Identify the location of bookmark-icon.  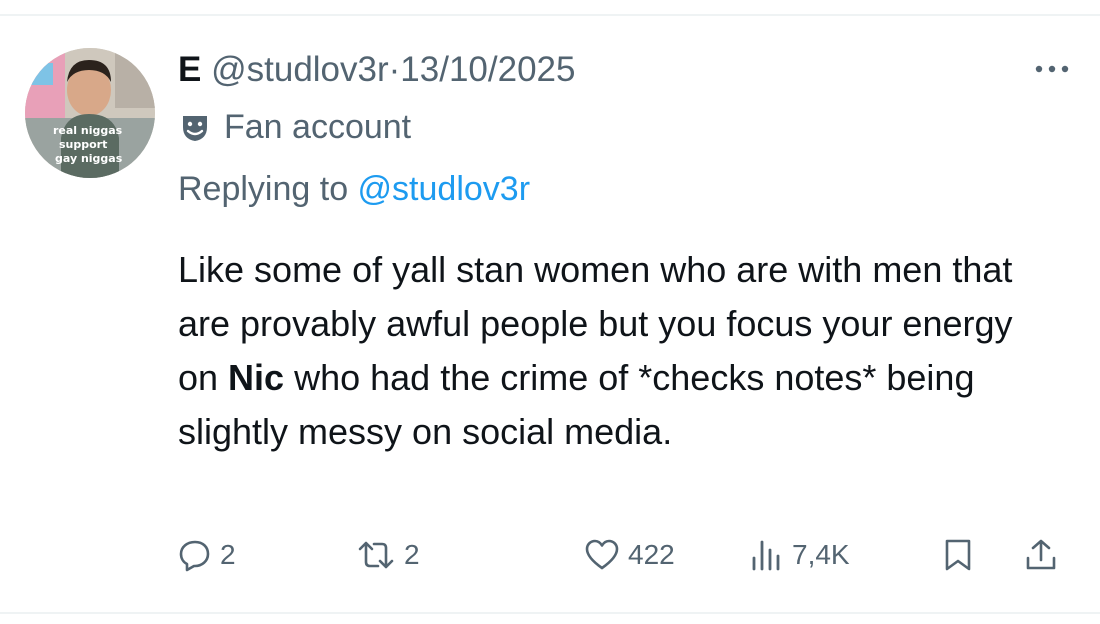
(958, 555).